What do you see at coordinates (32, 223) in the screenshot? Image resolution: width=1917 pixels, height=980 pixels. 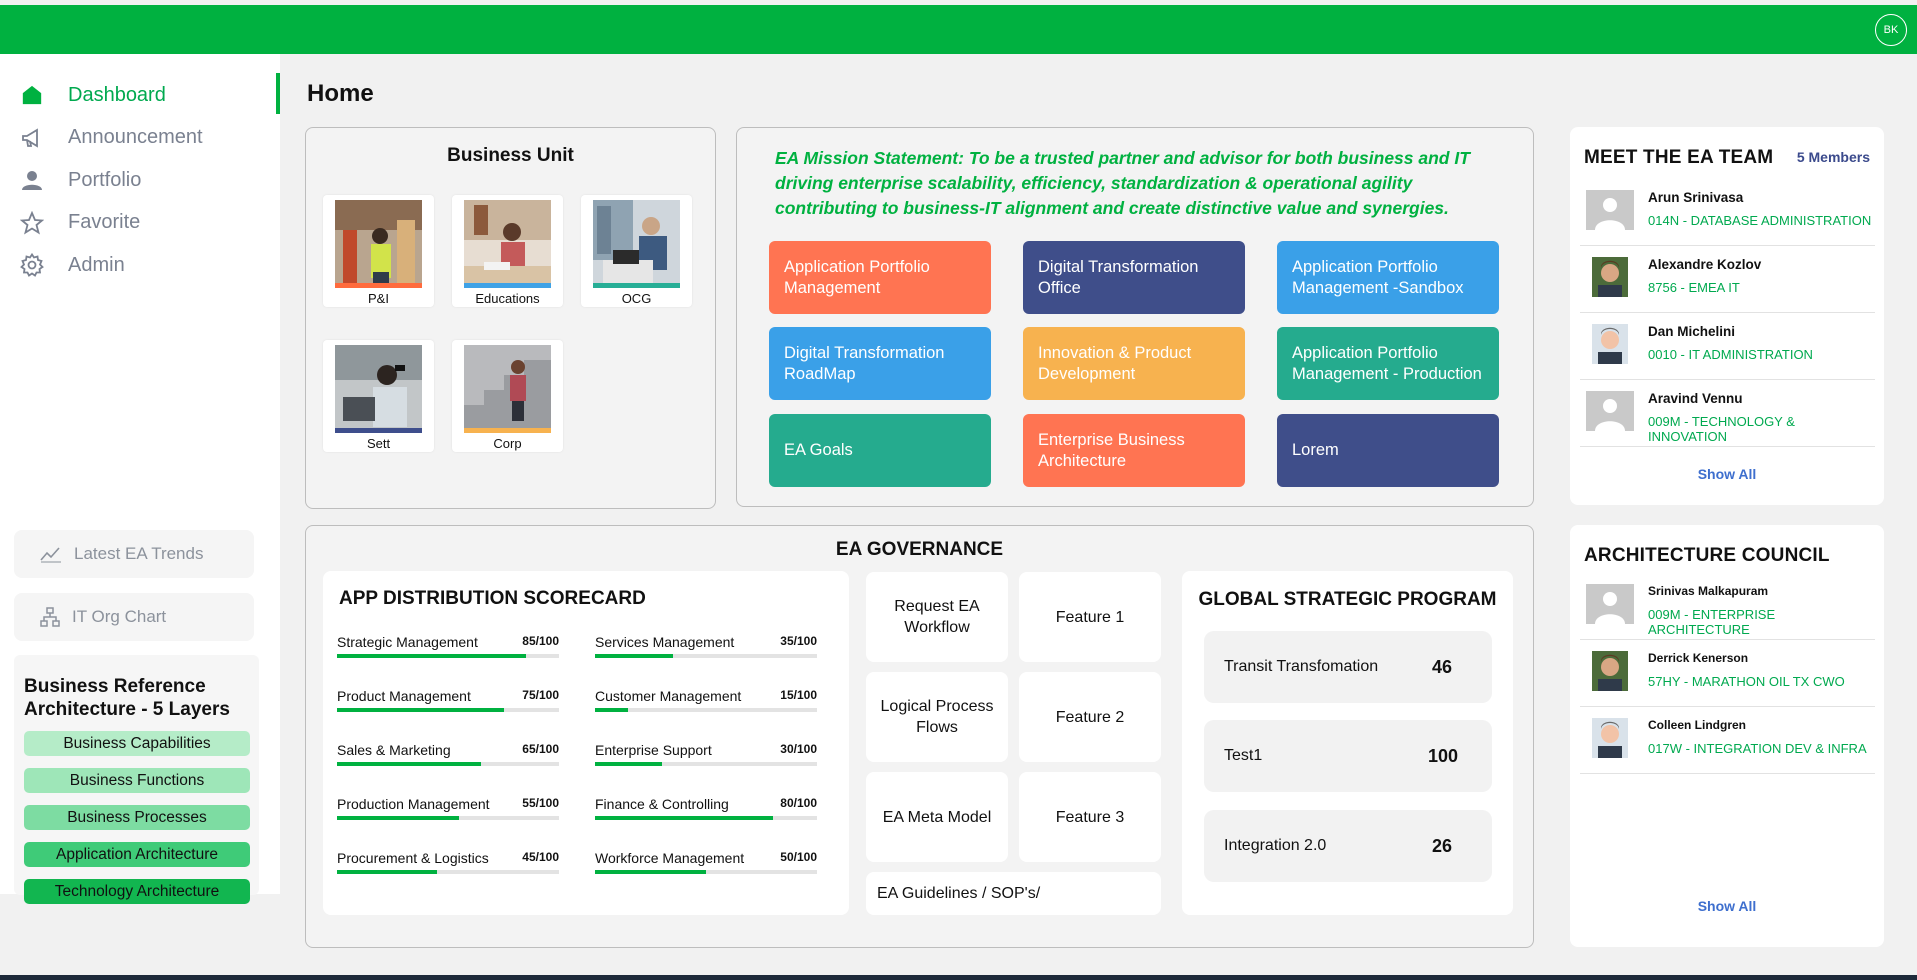 I see `star-icon` at bounding box center [32, 223].